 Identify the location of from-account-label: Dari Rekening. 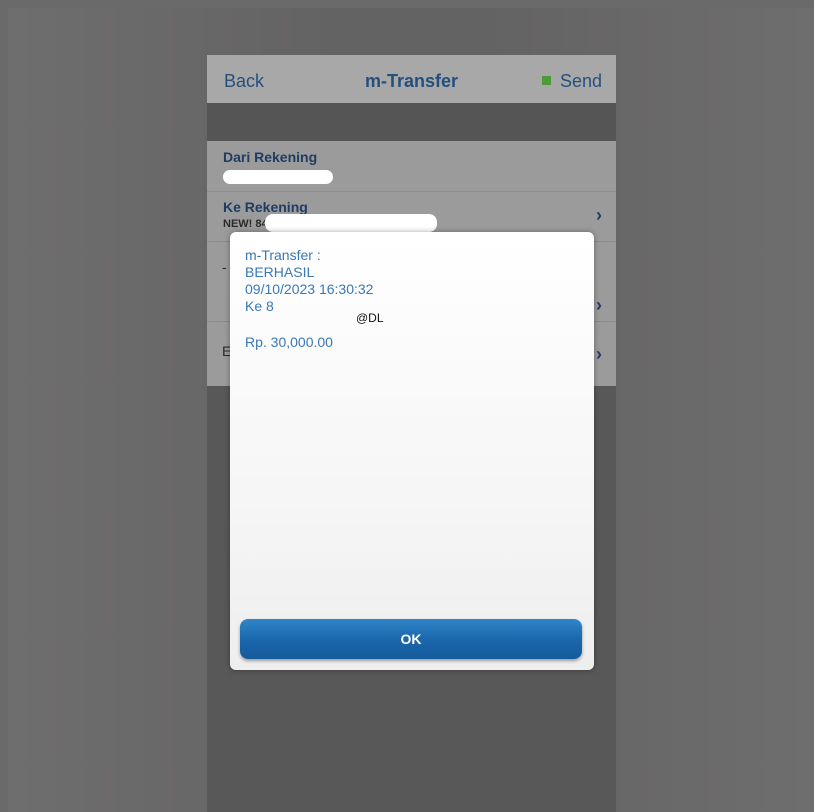
(270, 157).